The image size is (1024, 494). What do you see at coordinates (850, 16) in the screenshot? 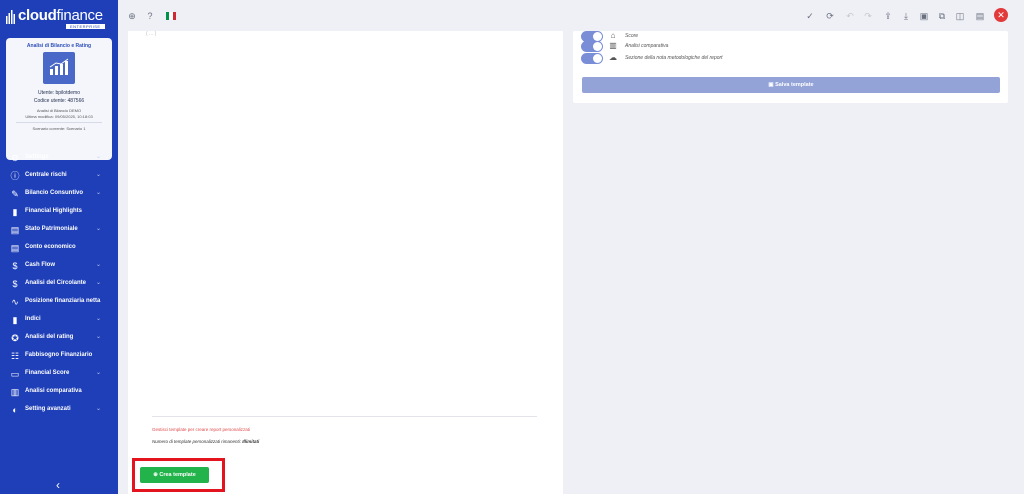
I see `undo-icon: ↶` at bounding box center [850, 16].